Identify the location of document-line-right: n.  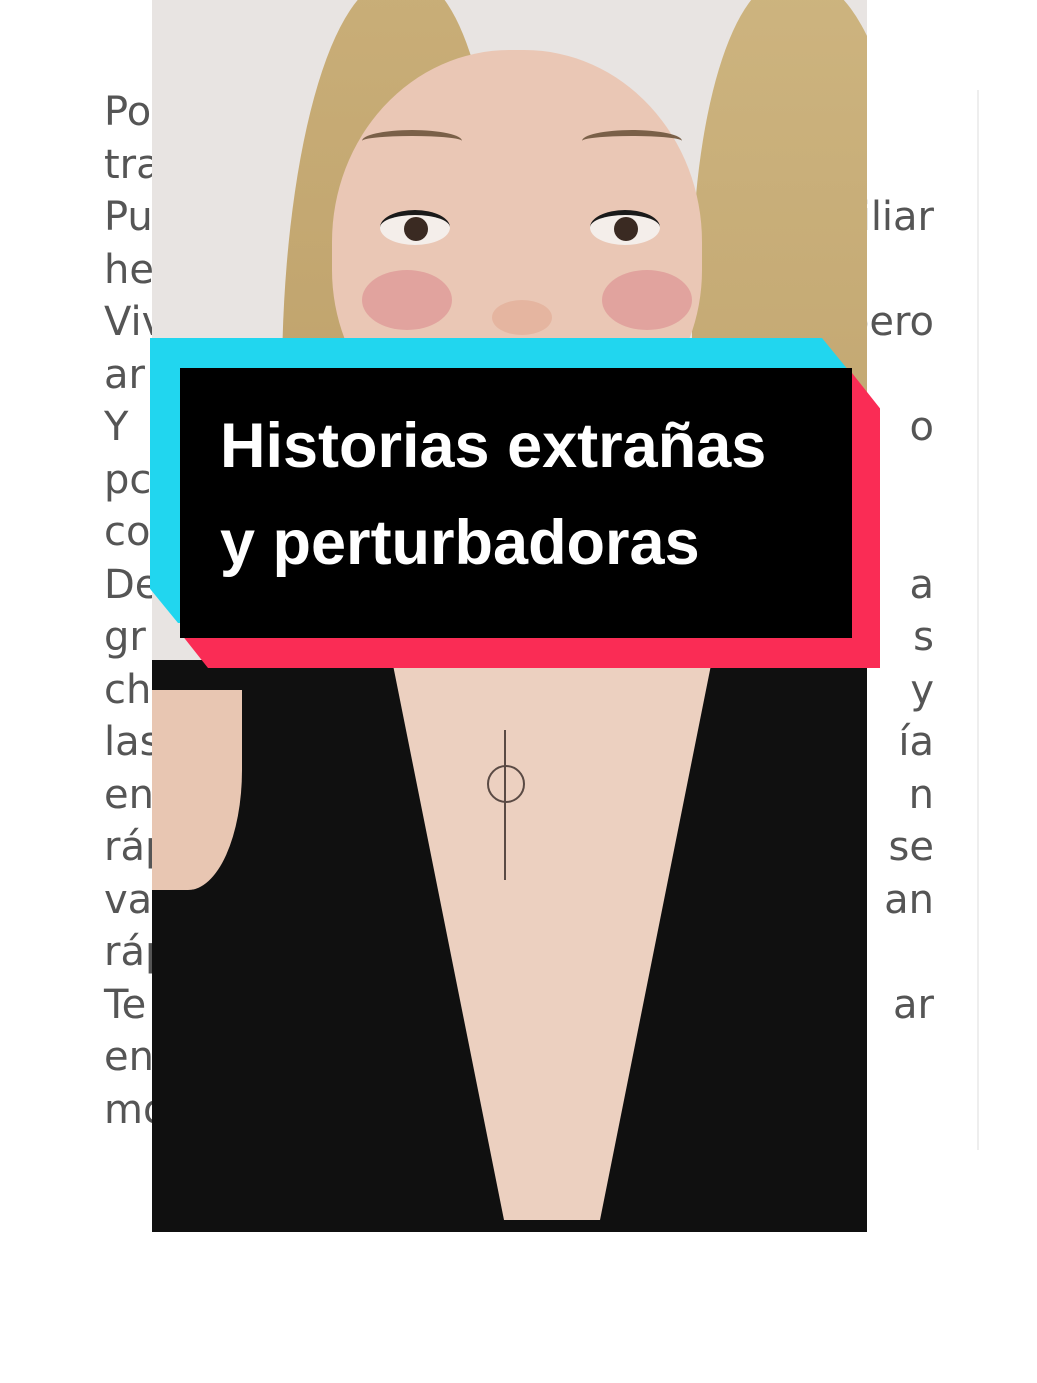
(921, 794).